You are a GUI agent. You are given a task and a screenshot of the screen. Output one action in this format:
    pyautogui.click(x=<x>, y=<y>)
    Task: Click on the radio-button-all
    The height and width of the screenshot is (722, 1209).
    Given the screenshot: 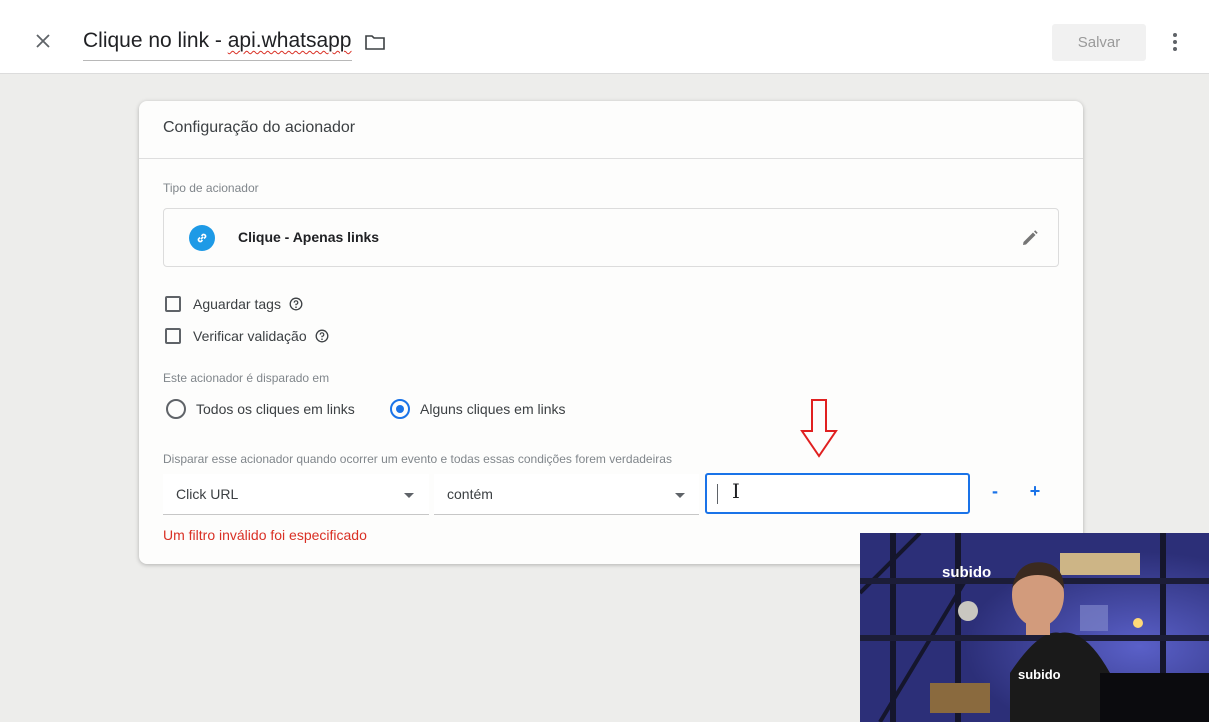 What is the action you would take?
    pyautogui.click(x=176, y=409)
    